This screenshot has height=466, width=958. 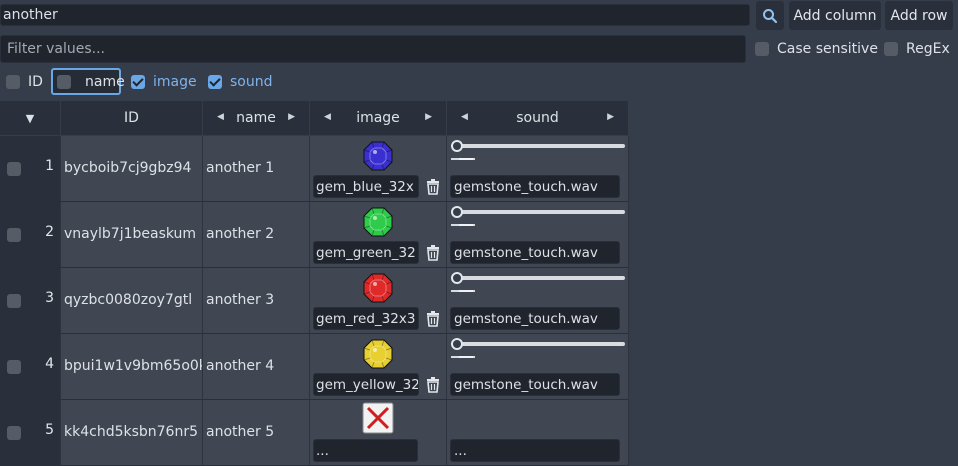 I want to click on table-row-header: 1, so click(x=30, y=169).